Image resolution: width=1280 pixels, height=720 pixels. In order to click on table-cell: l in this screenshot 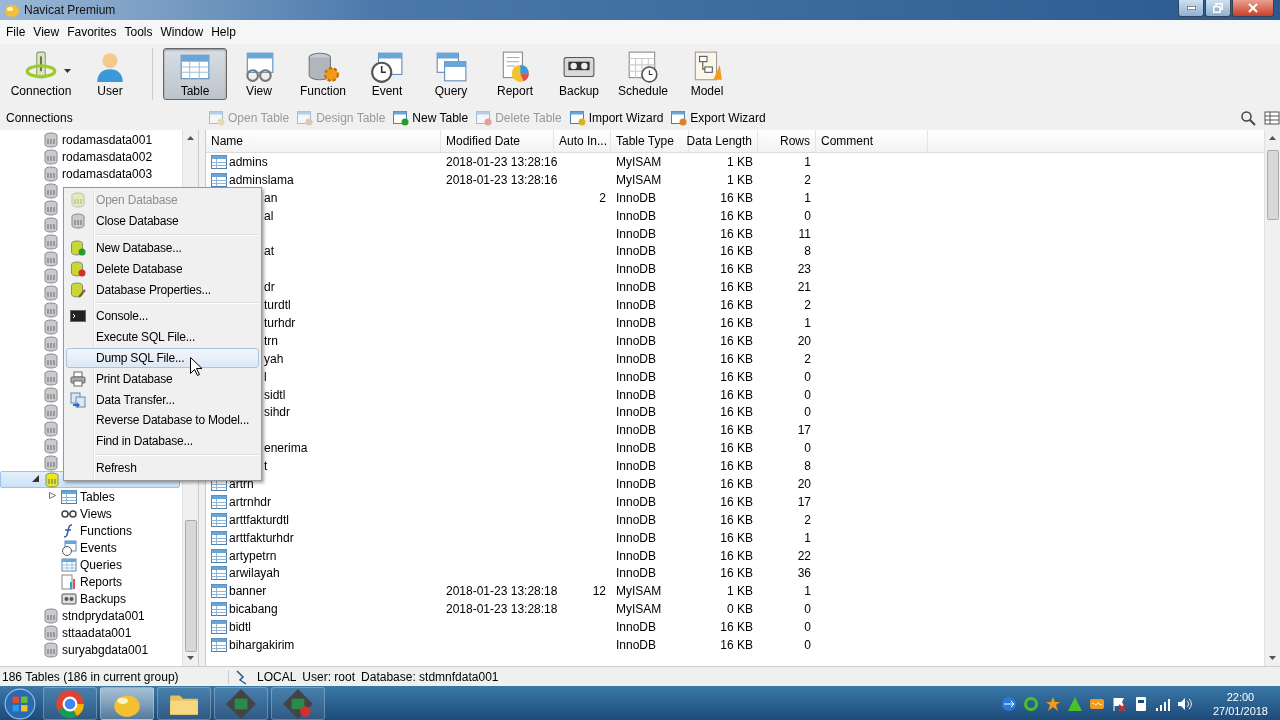, I will do `click(265, 376)`.